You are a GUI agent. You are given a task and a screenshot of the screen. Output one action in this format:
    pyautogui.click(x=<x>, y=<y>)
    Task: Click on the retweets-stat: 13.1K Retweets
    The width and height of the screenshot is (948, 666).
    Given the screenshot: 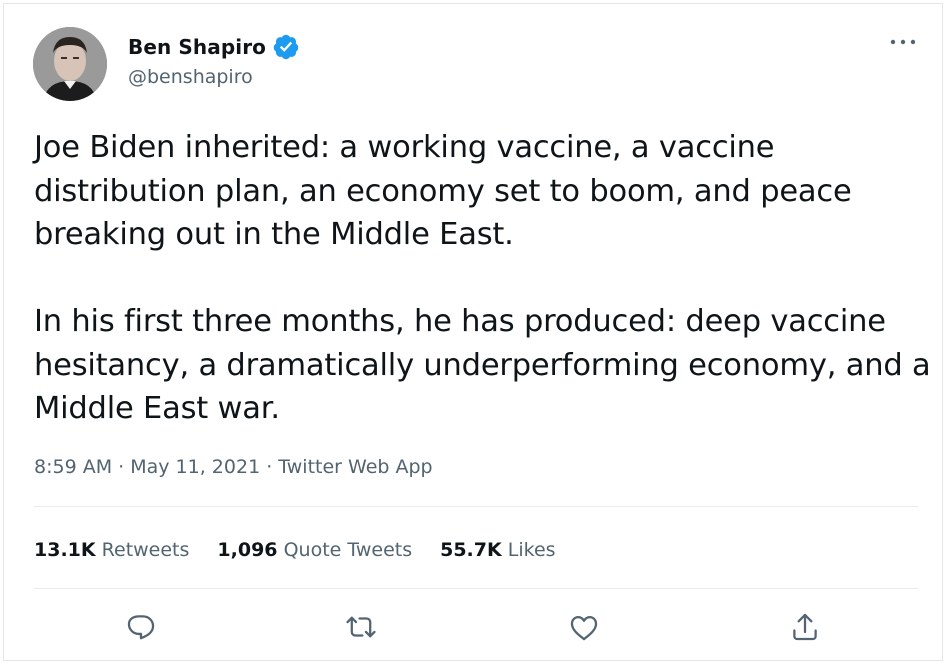 What is the action you would take?
    pyautogui.click(x=111, y=550)
    